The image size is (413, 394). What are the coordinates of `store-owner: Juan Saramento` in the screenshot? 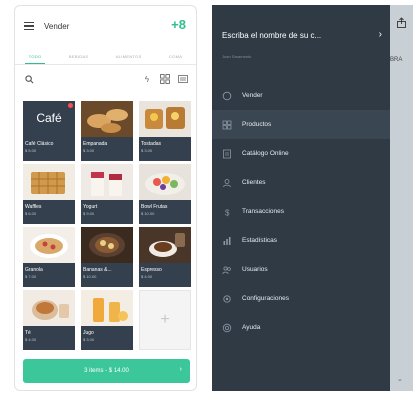 It's located at (237, 56).